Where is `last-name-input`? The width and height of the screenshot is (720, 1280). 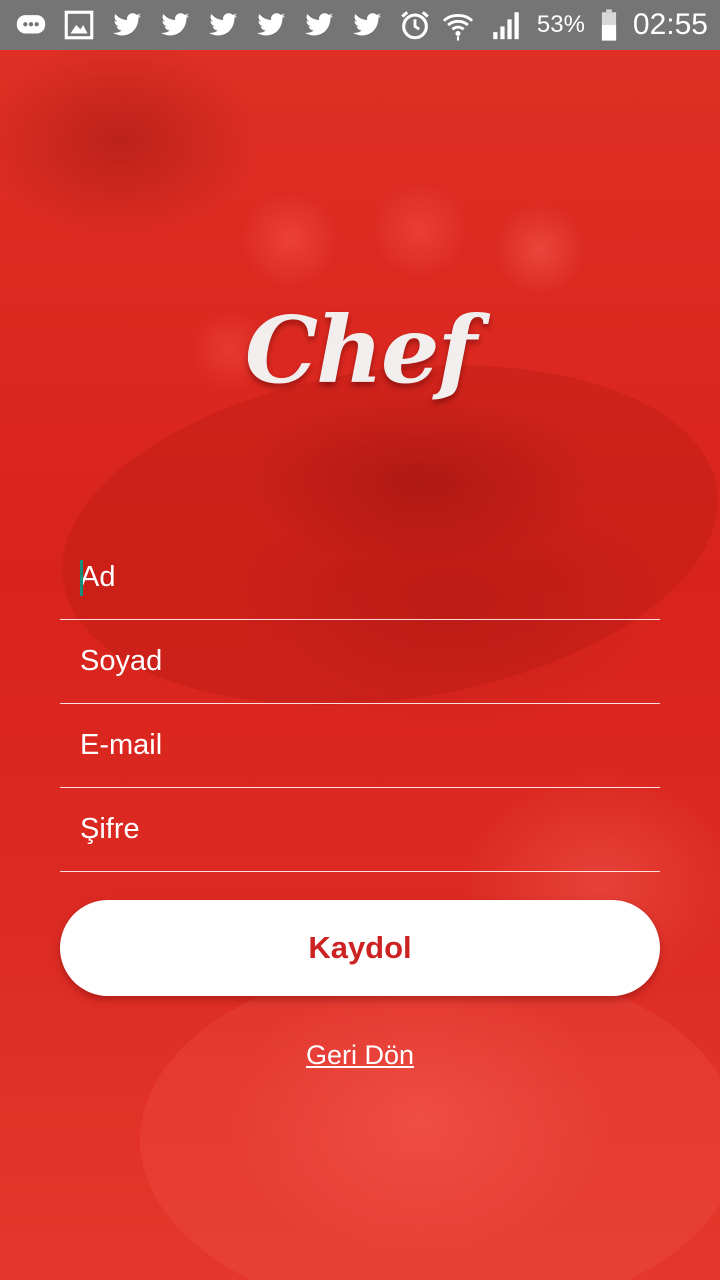 last-name-input is located at coordinates (370, 661).